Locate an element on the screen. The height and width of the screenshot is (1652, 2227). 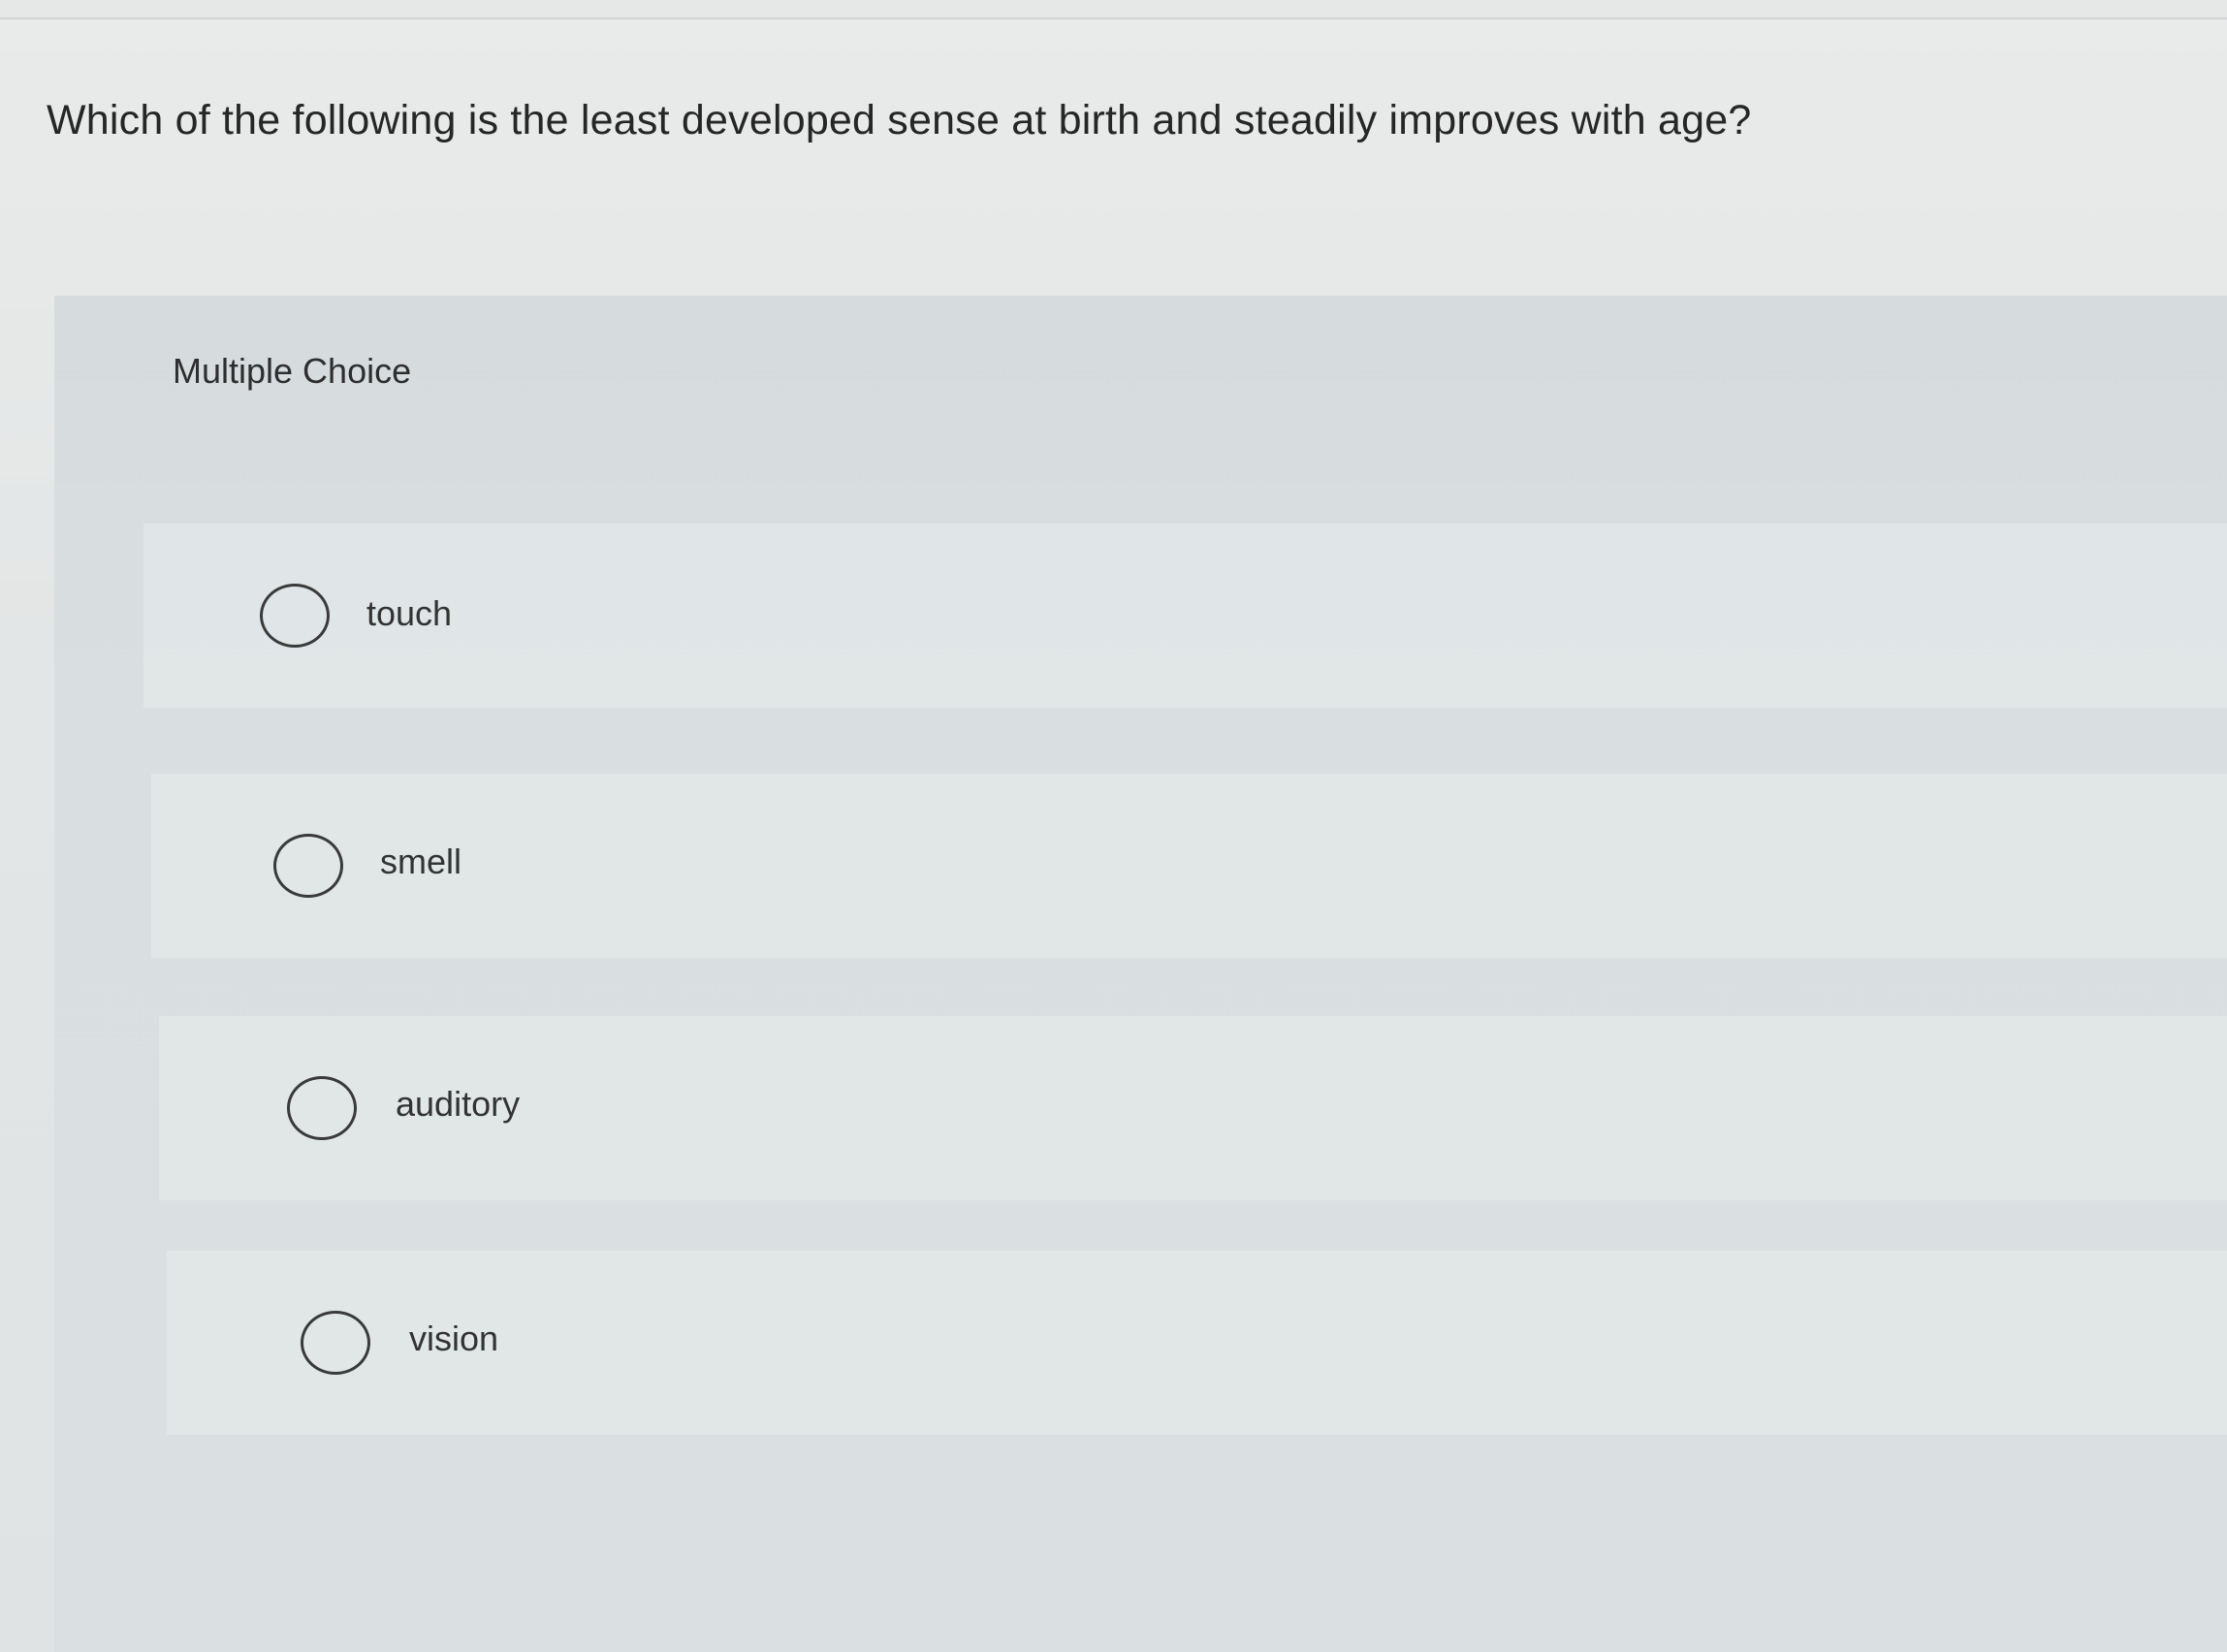
question-type-label: Multiple Choice is located at coordinates (292, 371).